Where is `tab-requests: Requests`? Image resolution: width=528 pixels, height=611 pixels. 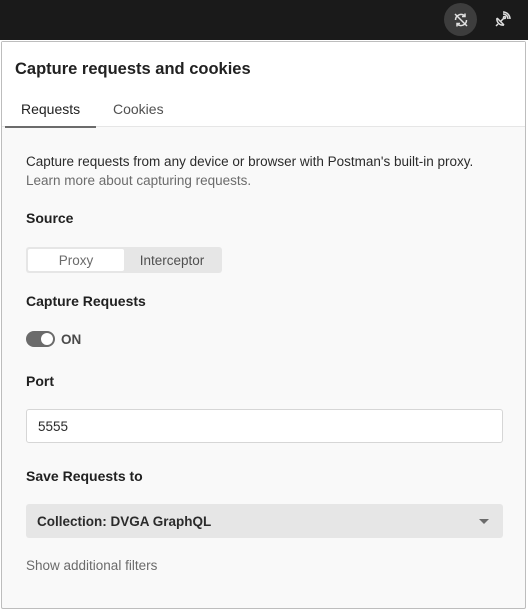
tab-requests: Requests is located at coordinates (50, 112).